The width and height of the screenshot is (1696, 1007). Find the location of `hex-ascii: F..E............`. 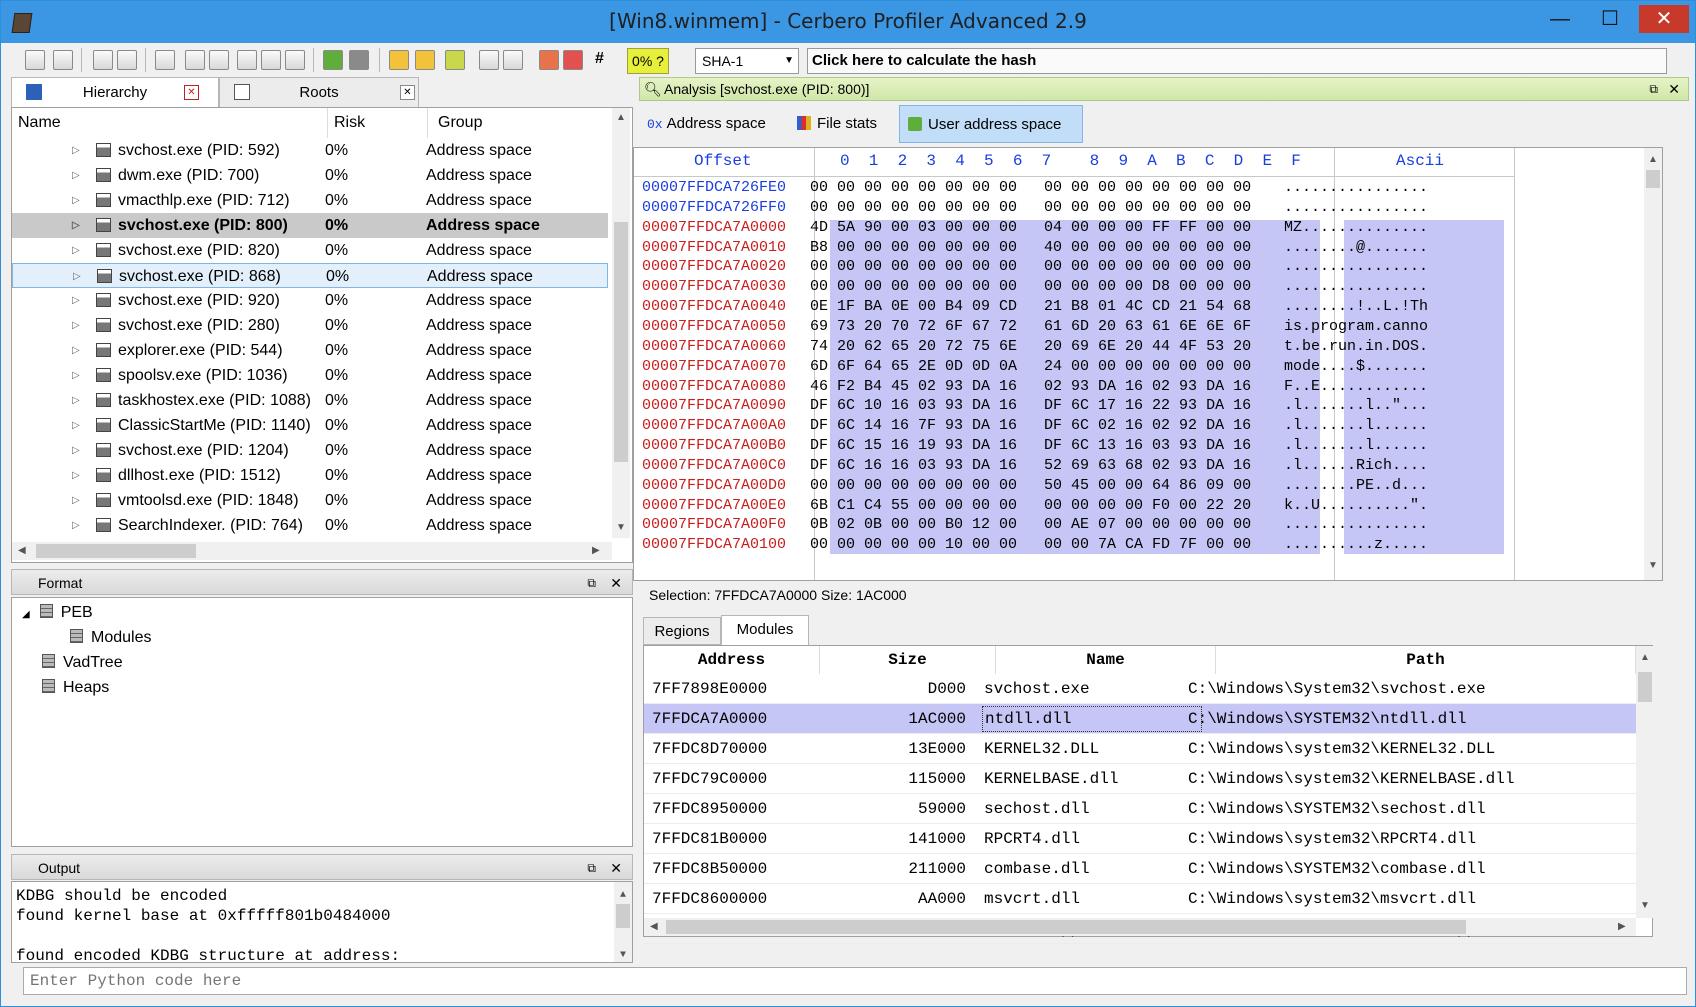

hex-ascii: F..E............ is located at coordinates (1356, 387).